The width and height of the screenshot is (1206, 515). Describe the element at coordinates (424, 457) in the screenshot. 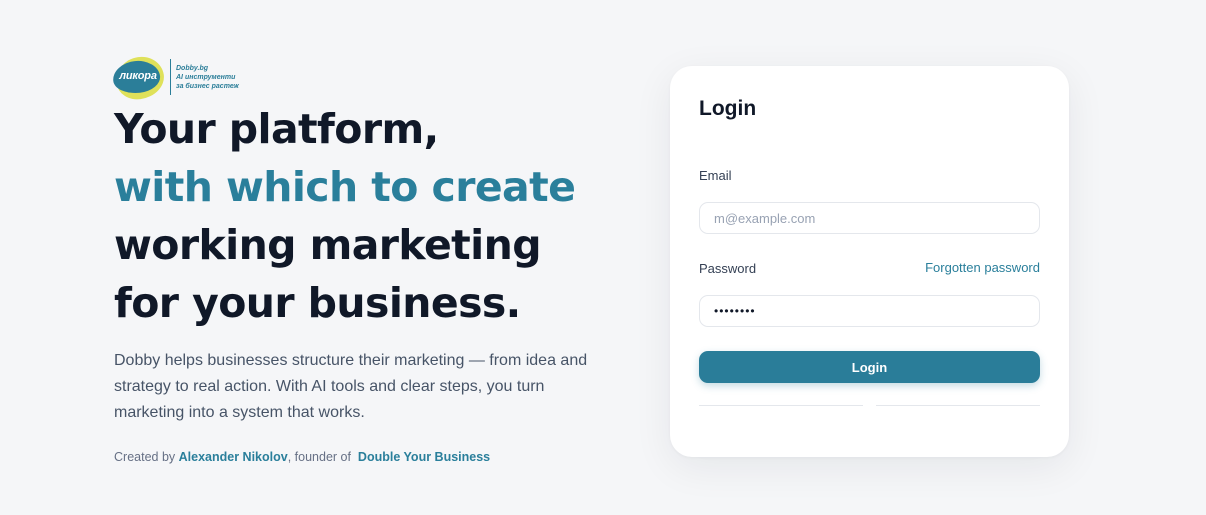

I see `company-link: Double Your Business` at that location.